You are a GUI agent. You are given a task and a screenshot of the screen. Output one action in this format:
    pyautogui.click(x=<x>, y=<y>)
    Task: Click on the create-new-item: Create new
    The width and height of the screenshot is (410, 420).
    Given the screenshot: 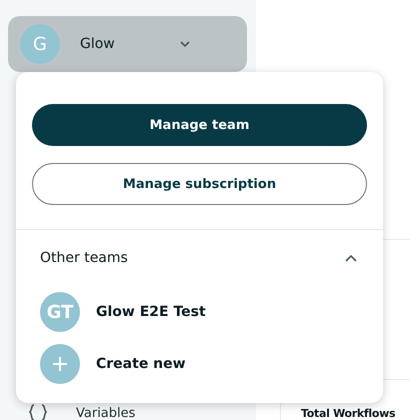 What is the action you would take?
    pyautogui.click(x=199, y=364)
    